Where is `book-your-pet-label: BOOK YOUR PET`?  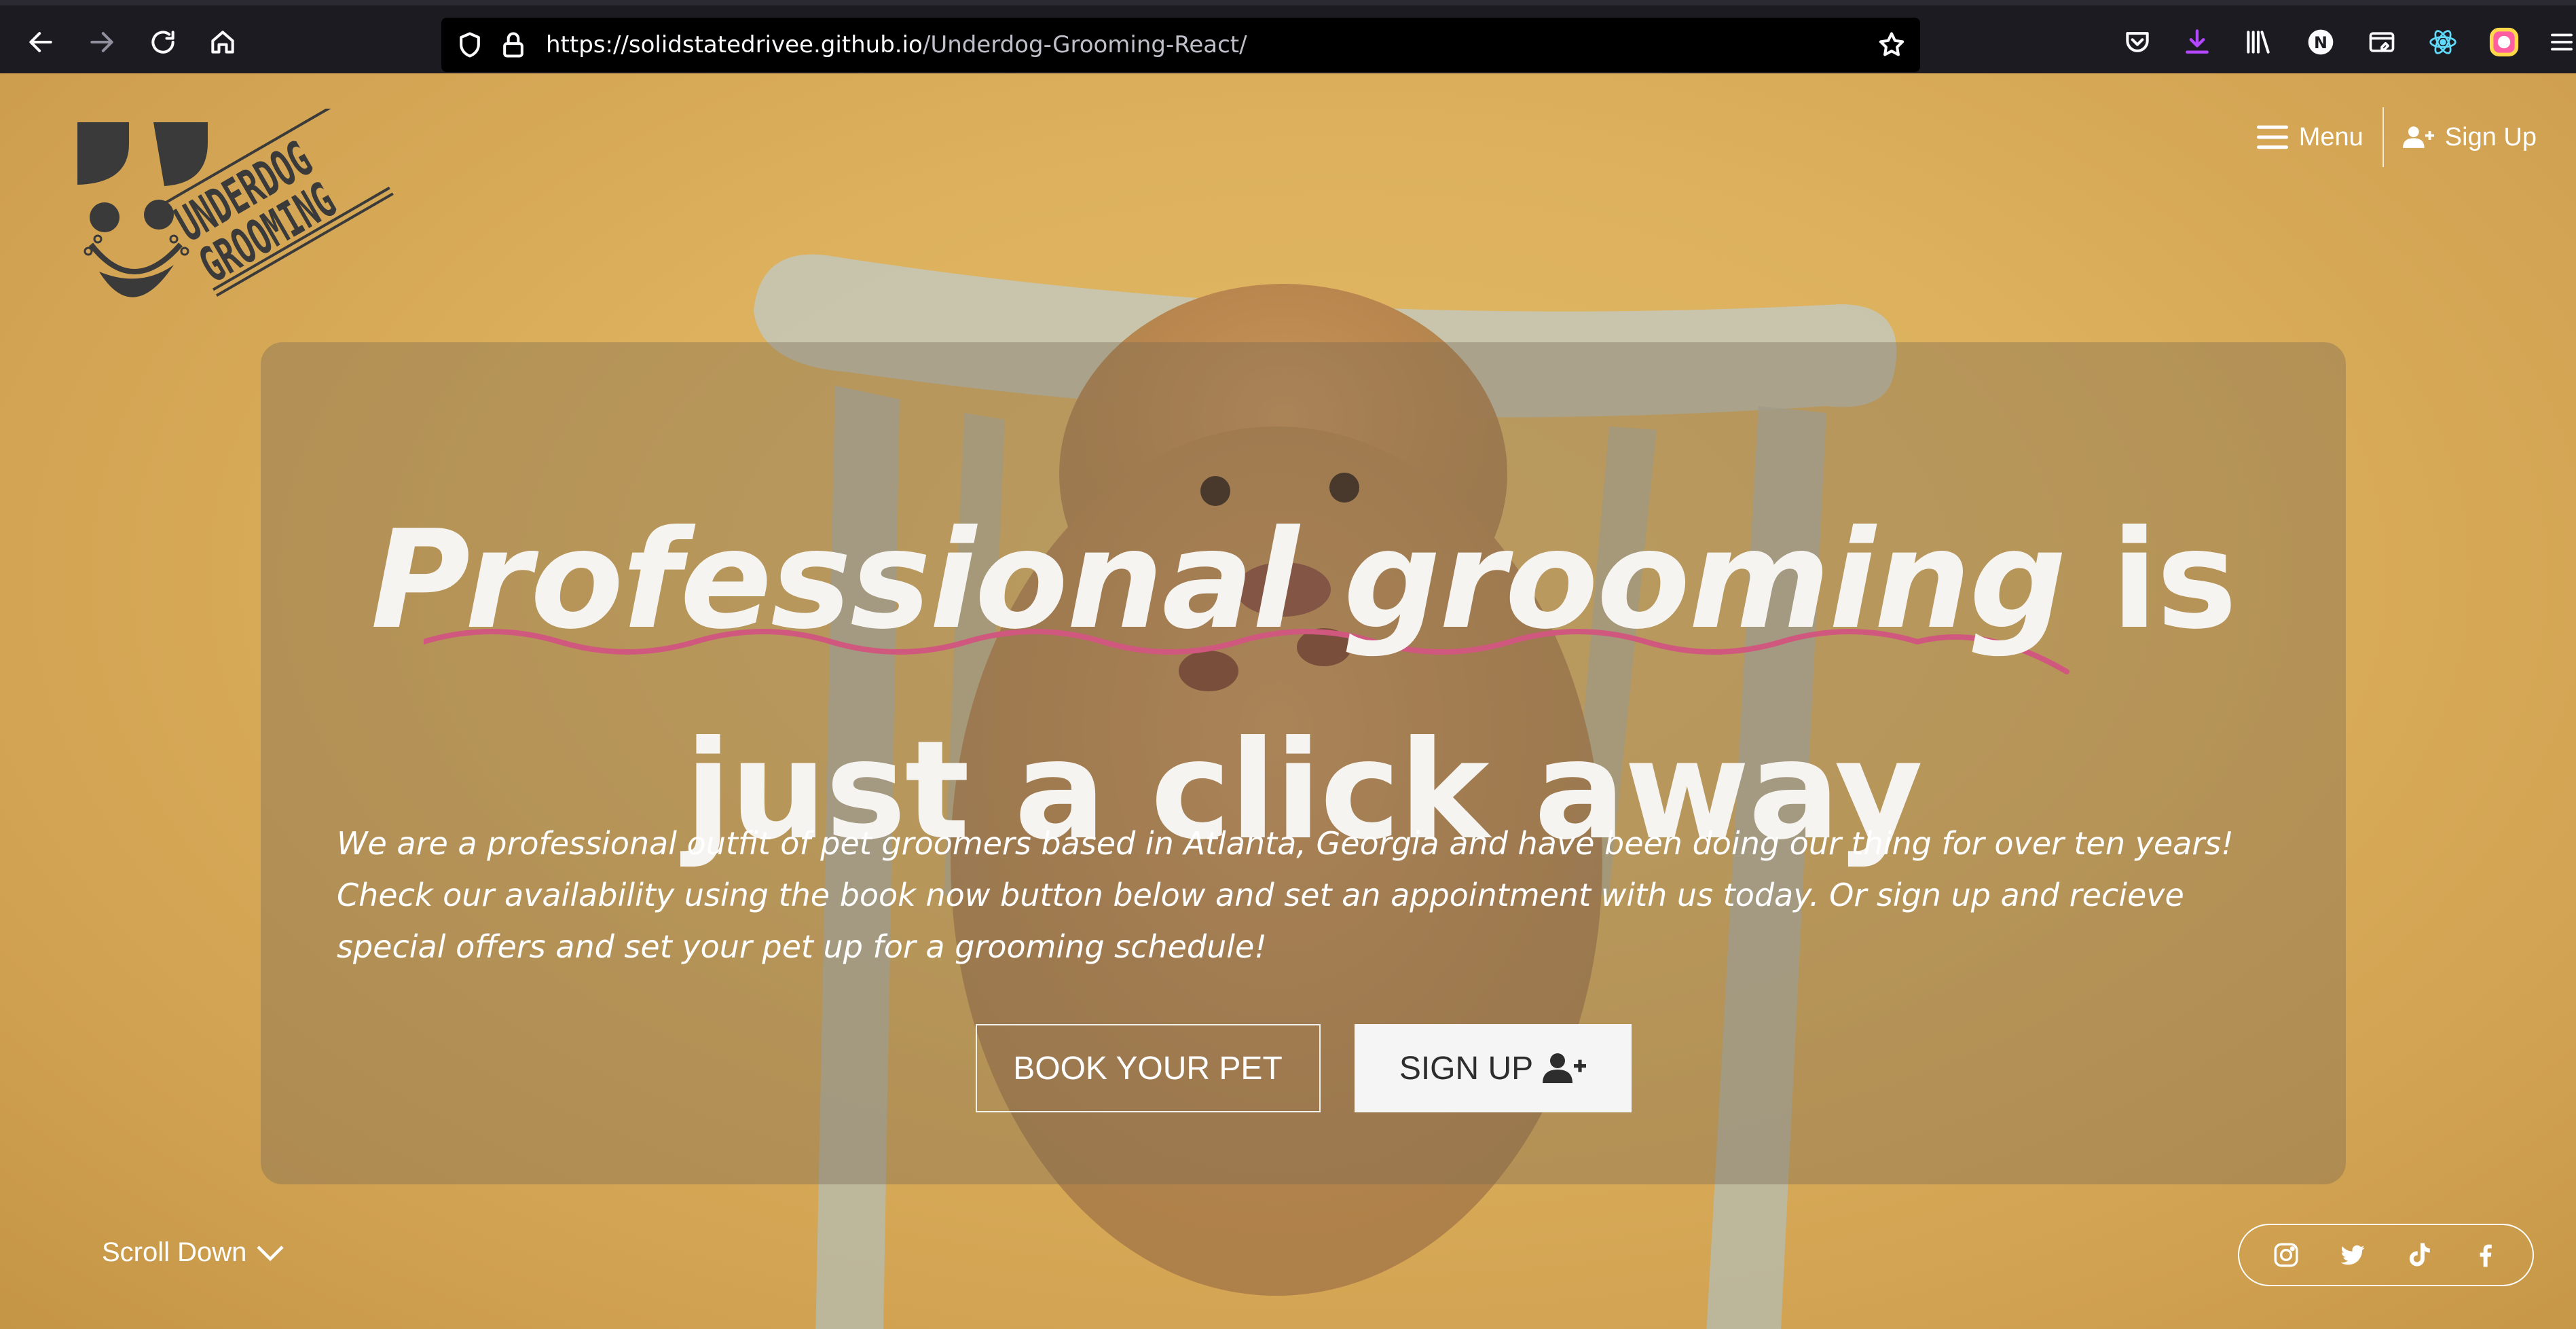
book-your-pet-label: BOOK YOUR PET is located at coordinates (1148, 1068).